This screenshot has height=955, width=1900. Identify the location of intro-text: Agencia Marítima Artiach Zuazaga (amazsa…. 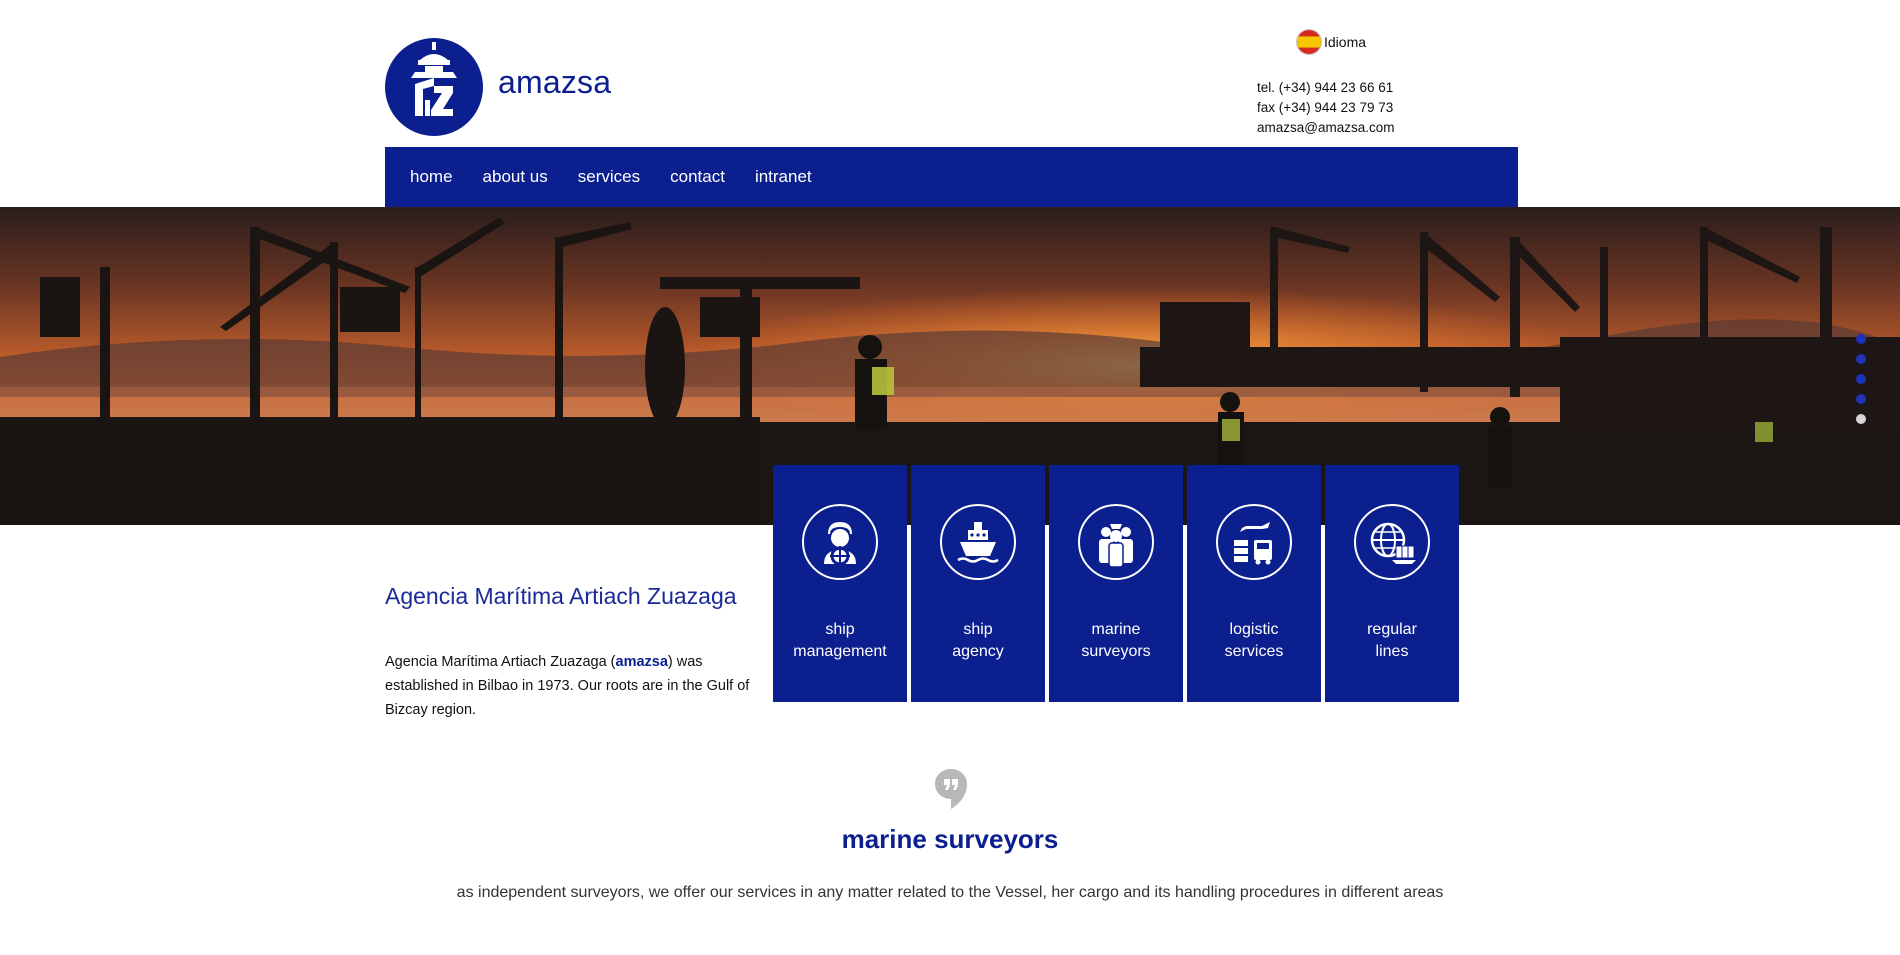
(567, 686).